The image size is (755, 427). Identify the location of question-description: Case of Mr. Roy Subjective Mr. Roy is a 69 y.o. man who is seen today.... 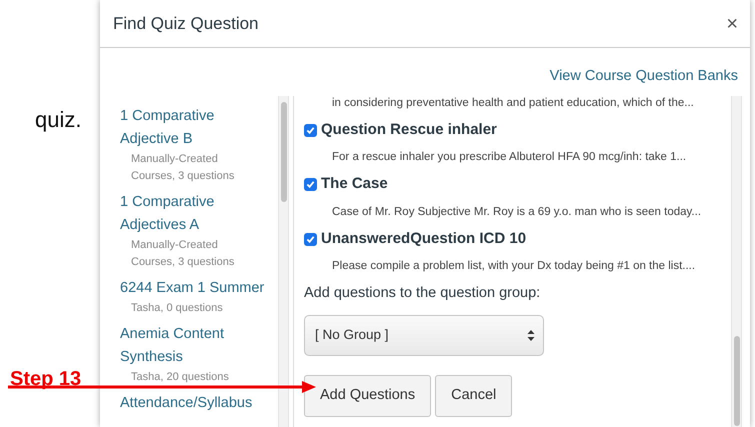
(516, 211).